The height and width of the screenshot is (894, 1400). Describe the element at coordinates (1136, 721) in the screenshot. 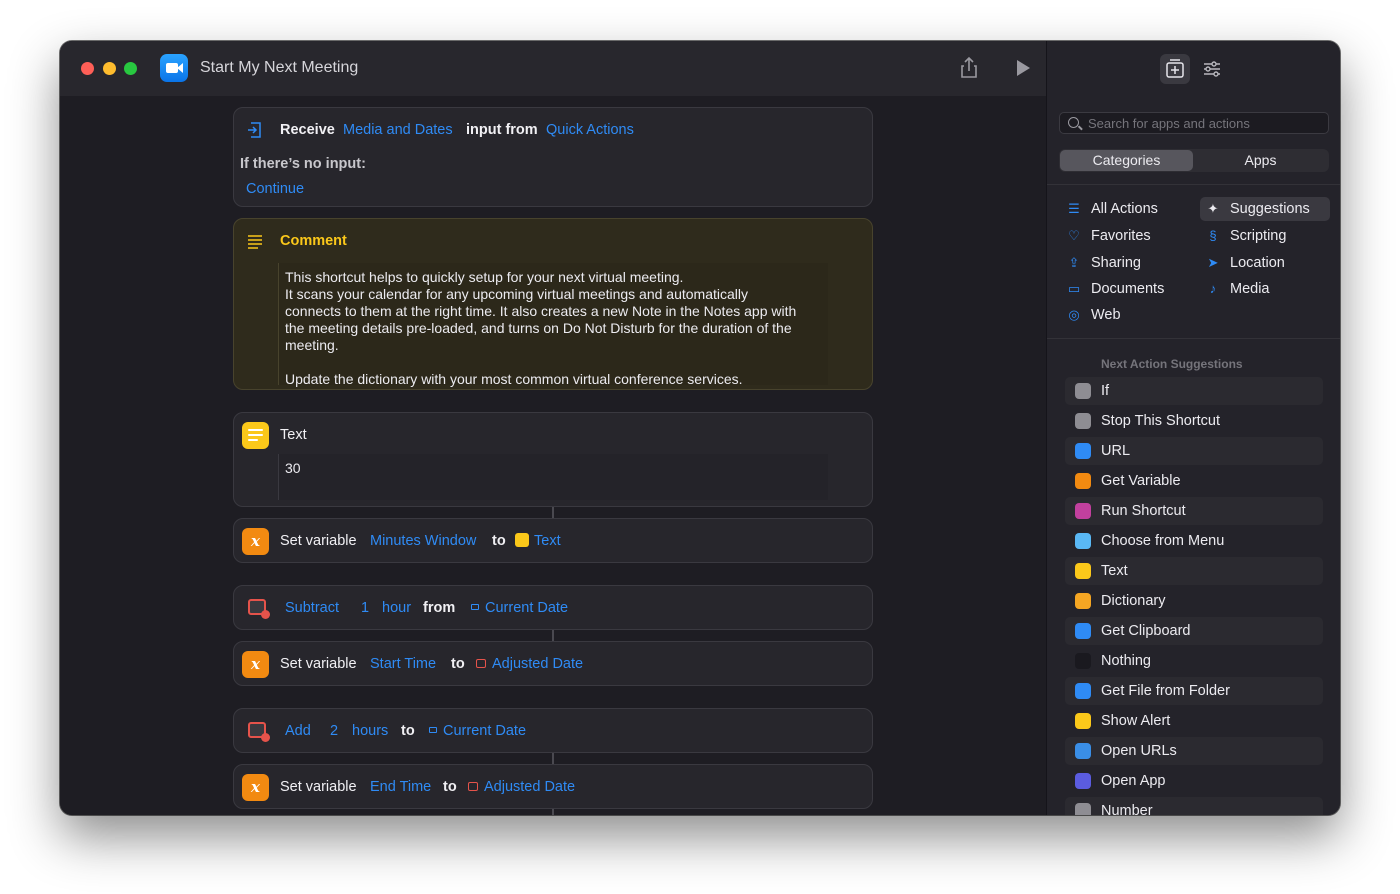

I see `suggestion-label: Show Alert` at that location.